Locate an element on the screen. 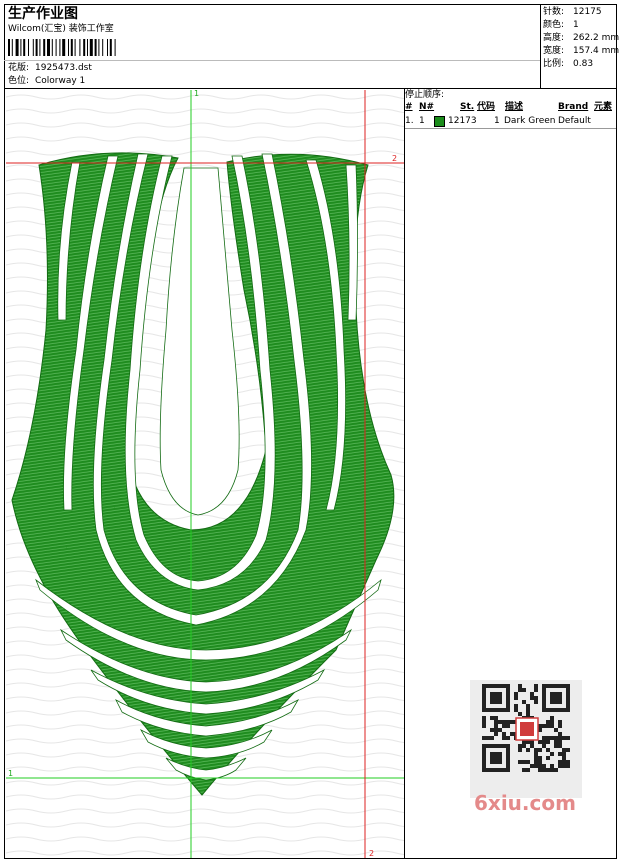 Image resolution: width=620 pixels, height=861 pixels. green-horizontal-guide-label: 1 is located at coordinates (10, 773).